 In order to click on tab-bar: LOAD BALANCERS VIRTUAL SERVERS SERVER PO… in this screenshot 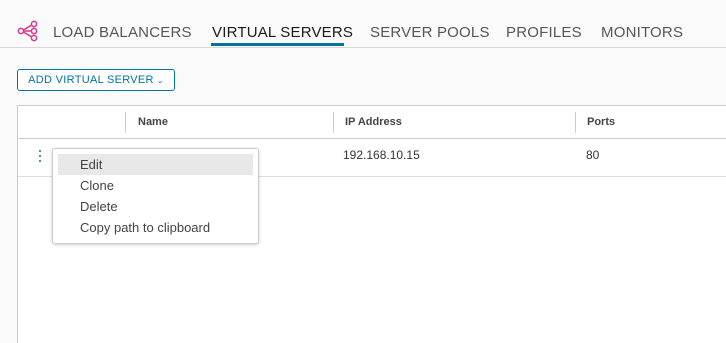, I will do `click(363, 24)`.